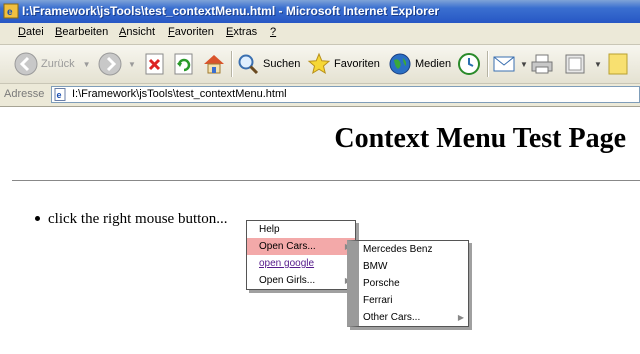  I want to click on menu-label: xtras, so click(245, 32).